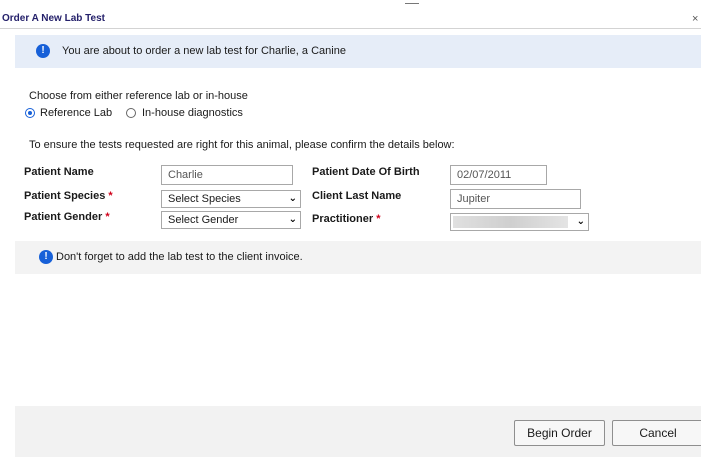 This screenshot has height=457, width=701. Describe the element at coordinates (192, 113) in the screenshot. I see `radio-in-house-diagnostics-label: In-house diagnostics` at that location.